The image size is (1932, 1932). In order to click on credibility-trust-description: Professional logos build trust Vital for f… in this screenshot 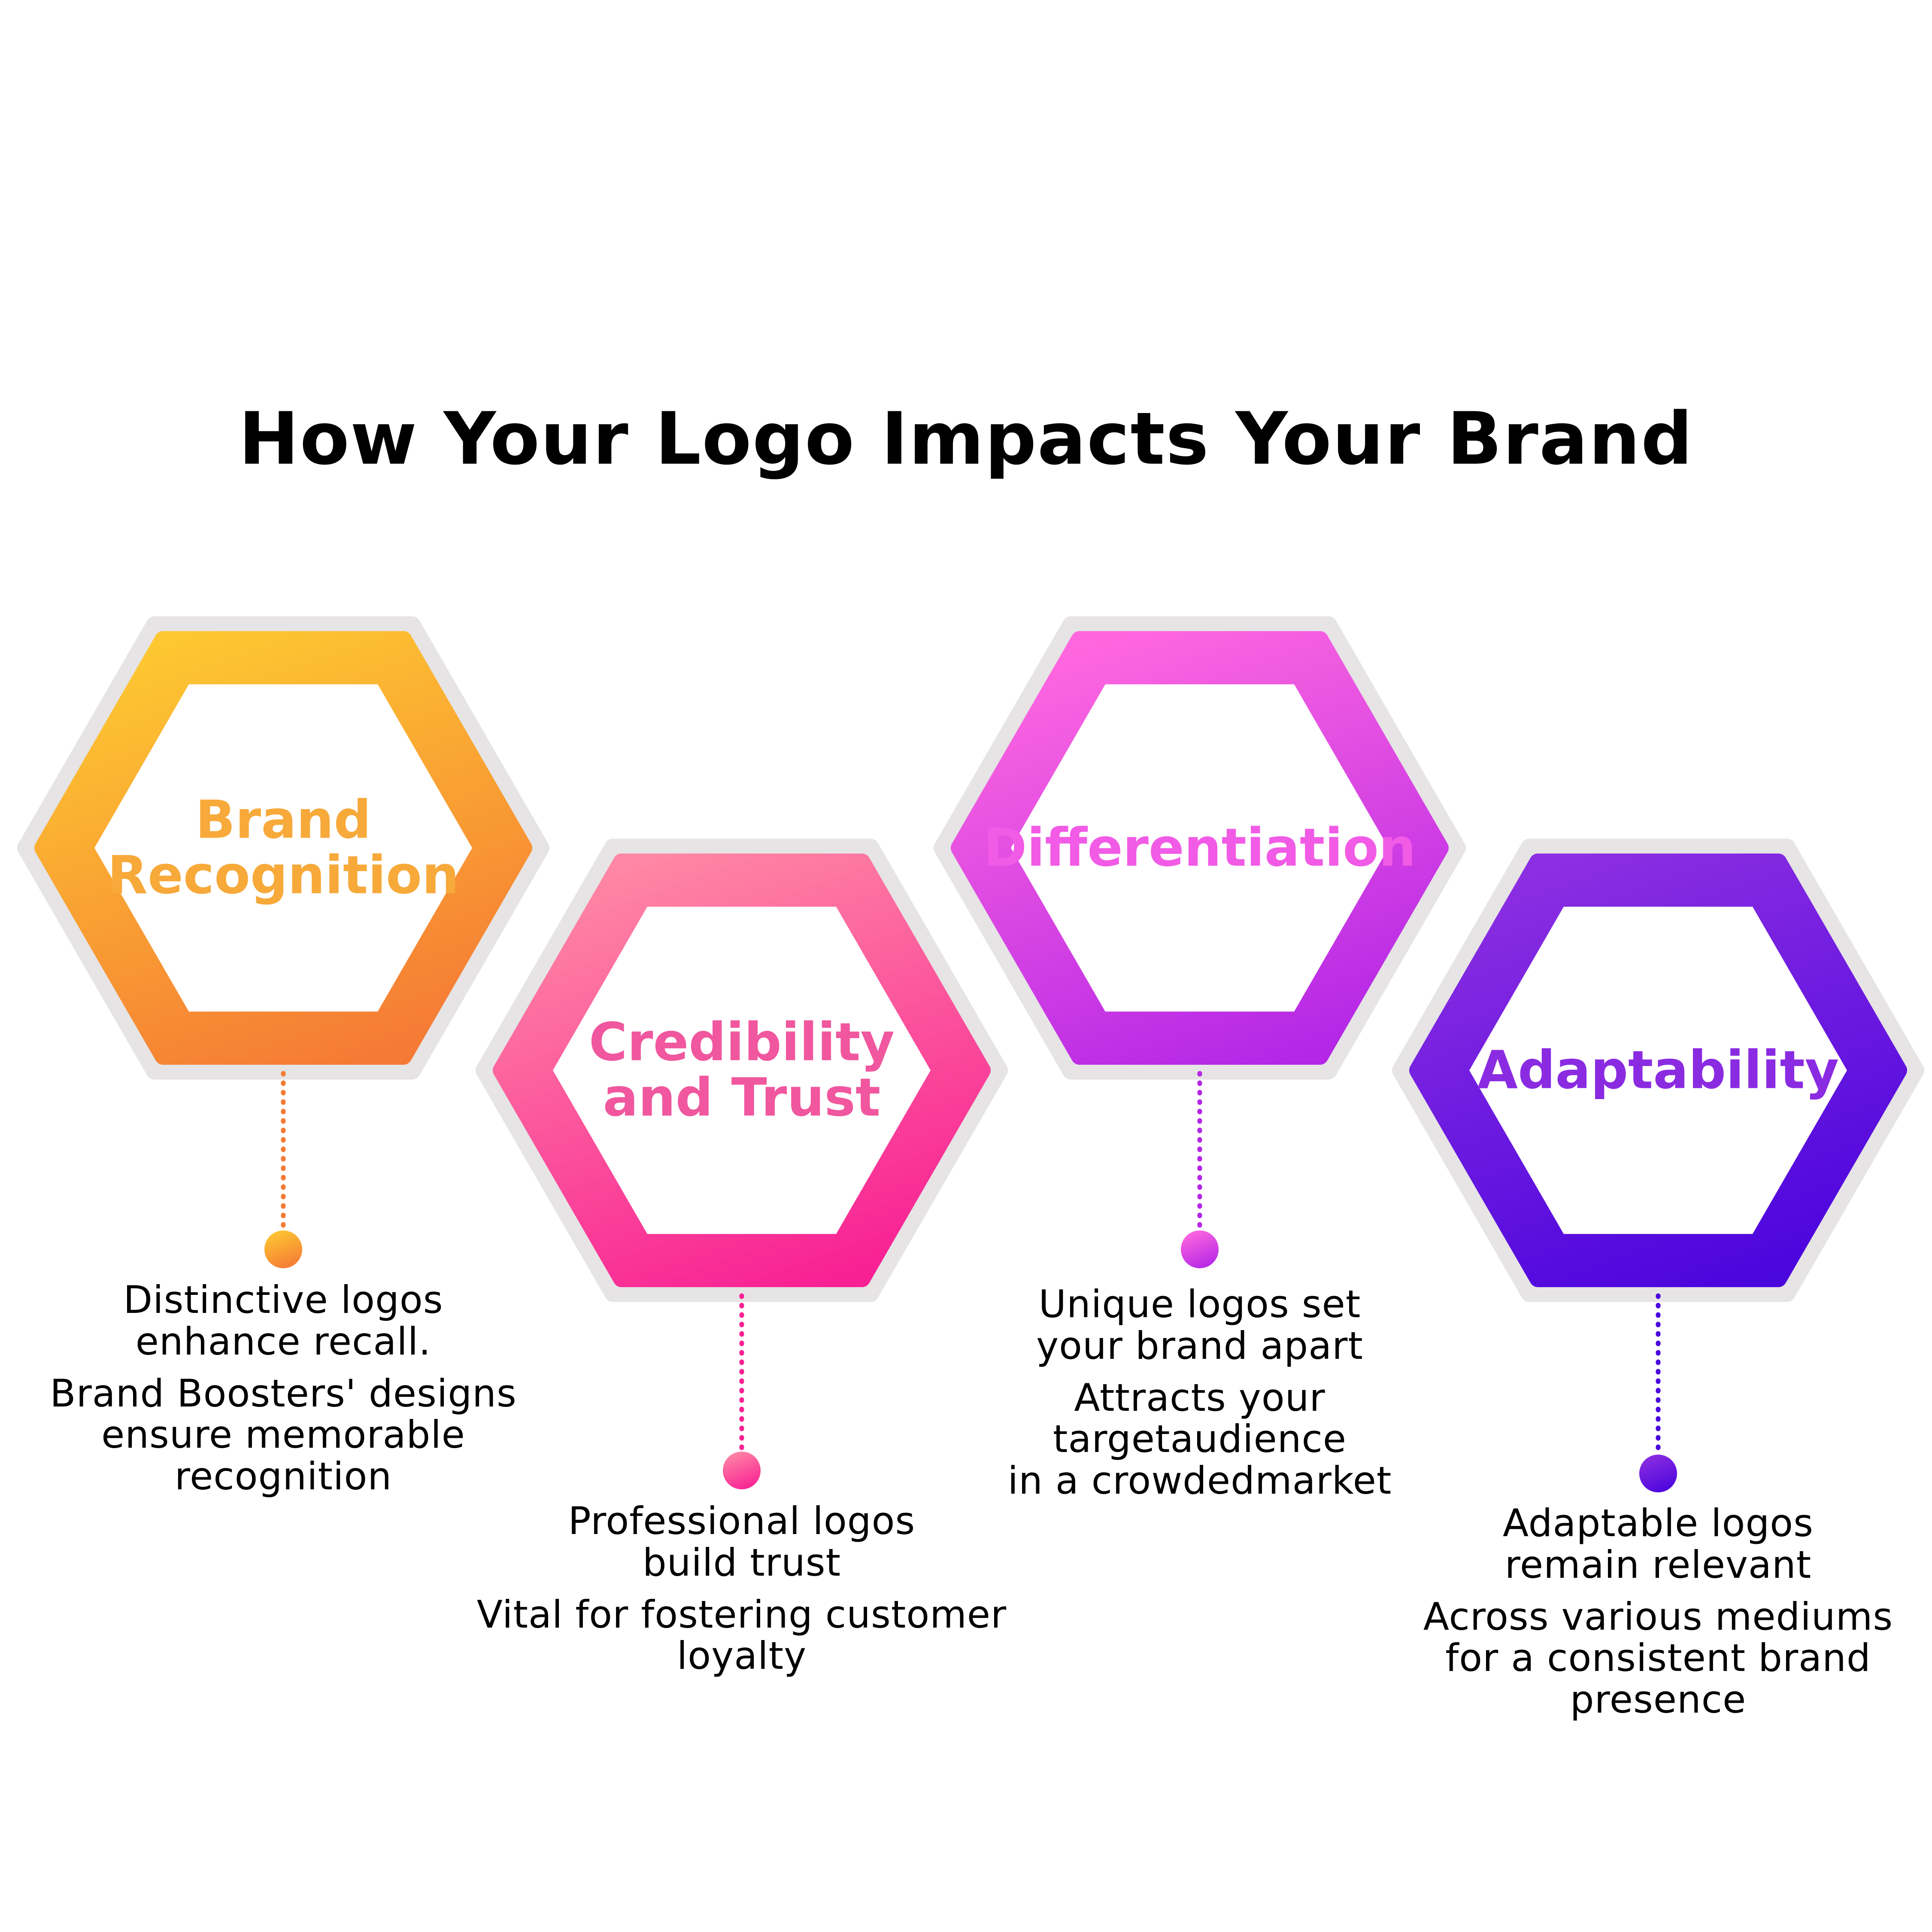, I will do `click(742, 1593)`.